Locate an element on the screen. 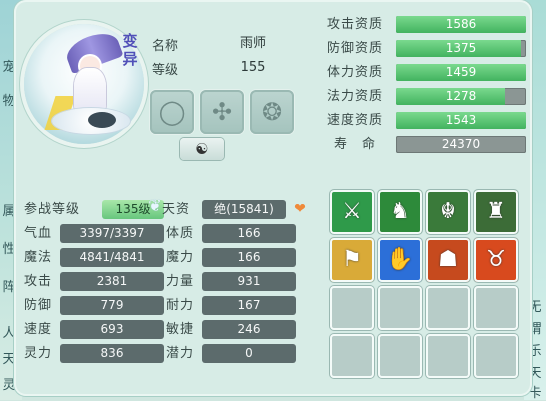 This screenshot has height=401, width=546. talent-row: 天资 绝(15841) is located at coordinates (237, 210).